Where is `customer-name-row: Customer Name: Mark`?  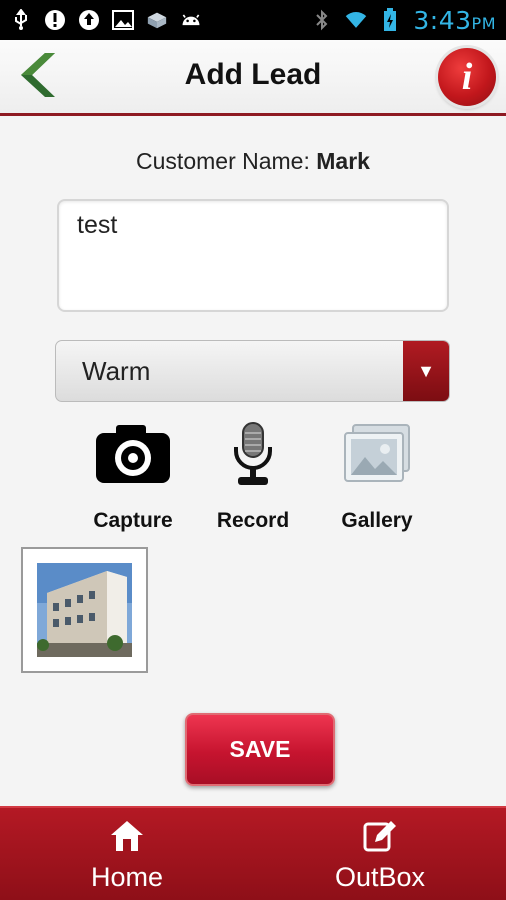
customer-name-row: Customer Name: Mark is located at coordinates (253, 161).